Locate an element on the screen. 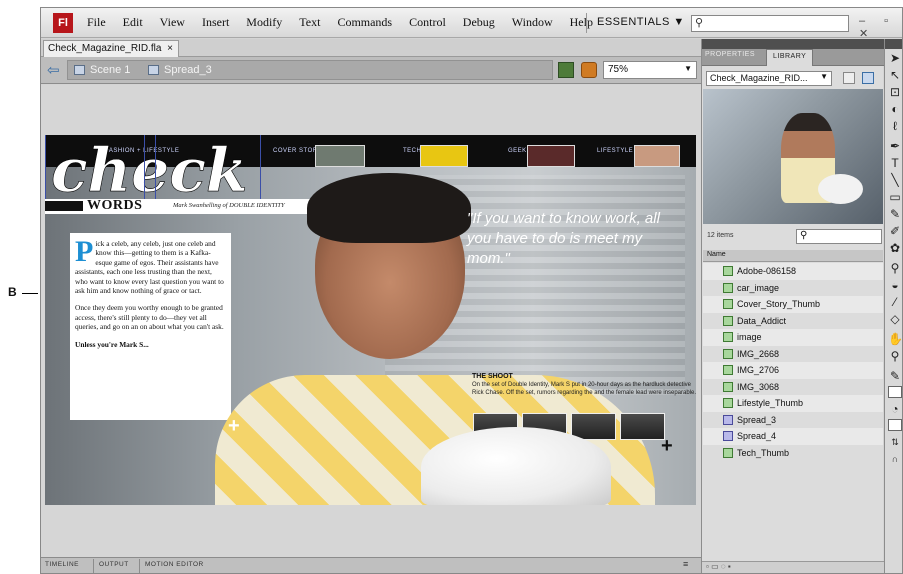 This screenshot has height=574, width=903. back-arrow-icon: ⇦ is located at coordinates (53, 70).